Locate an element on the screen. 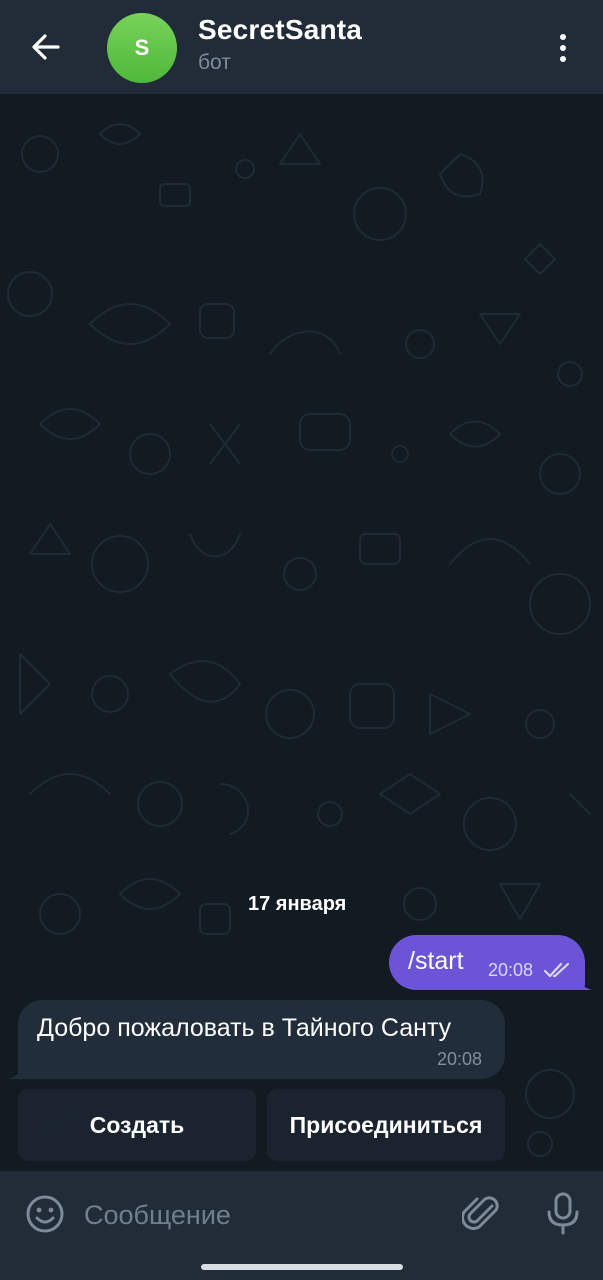 The width and height of the screenshot is (603, 1280). paperclip-icon is located at coordinates (482, 1214).